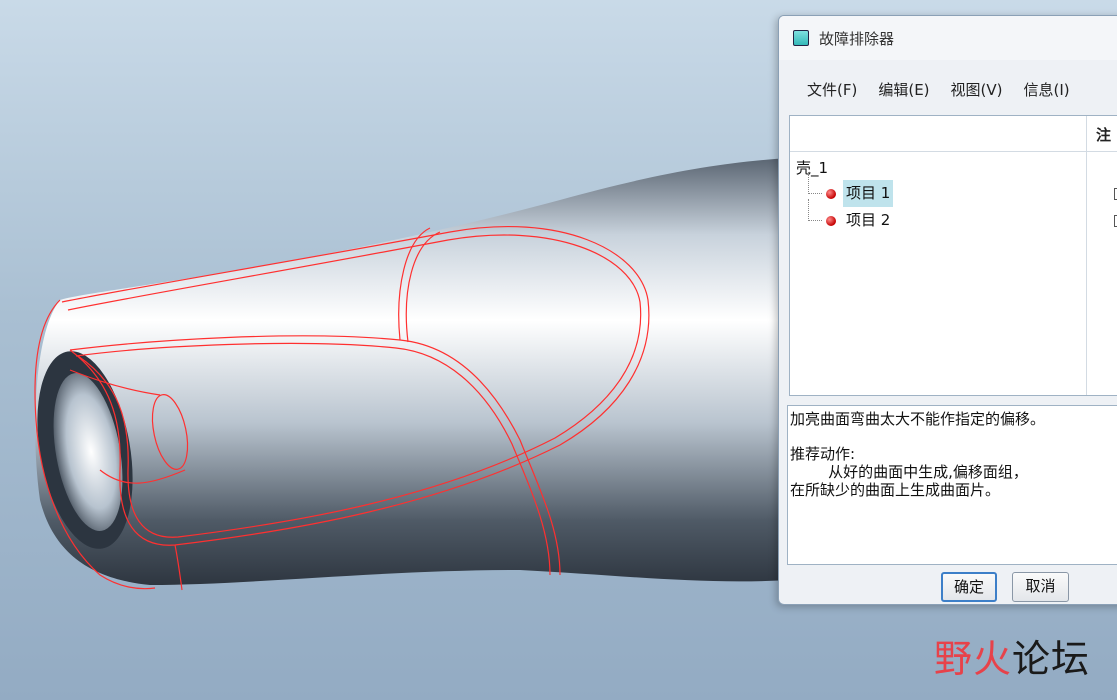 This screenshot has height=700, width=1117. What do you see at coordinates (948, 38) in the screenshot?
I see `title-bar: 故障排除器` at bounding box center [948, 38].